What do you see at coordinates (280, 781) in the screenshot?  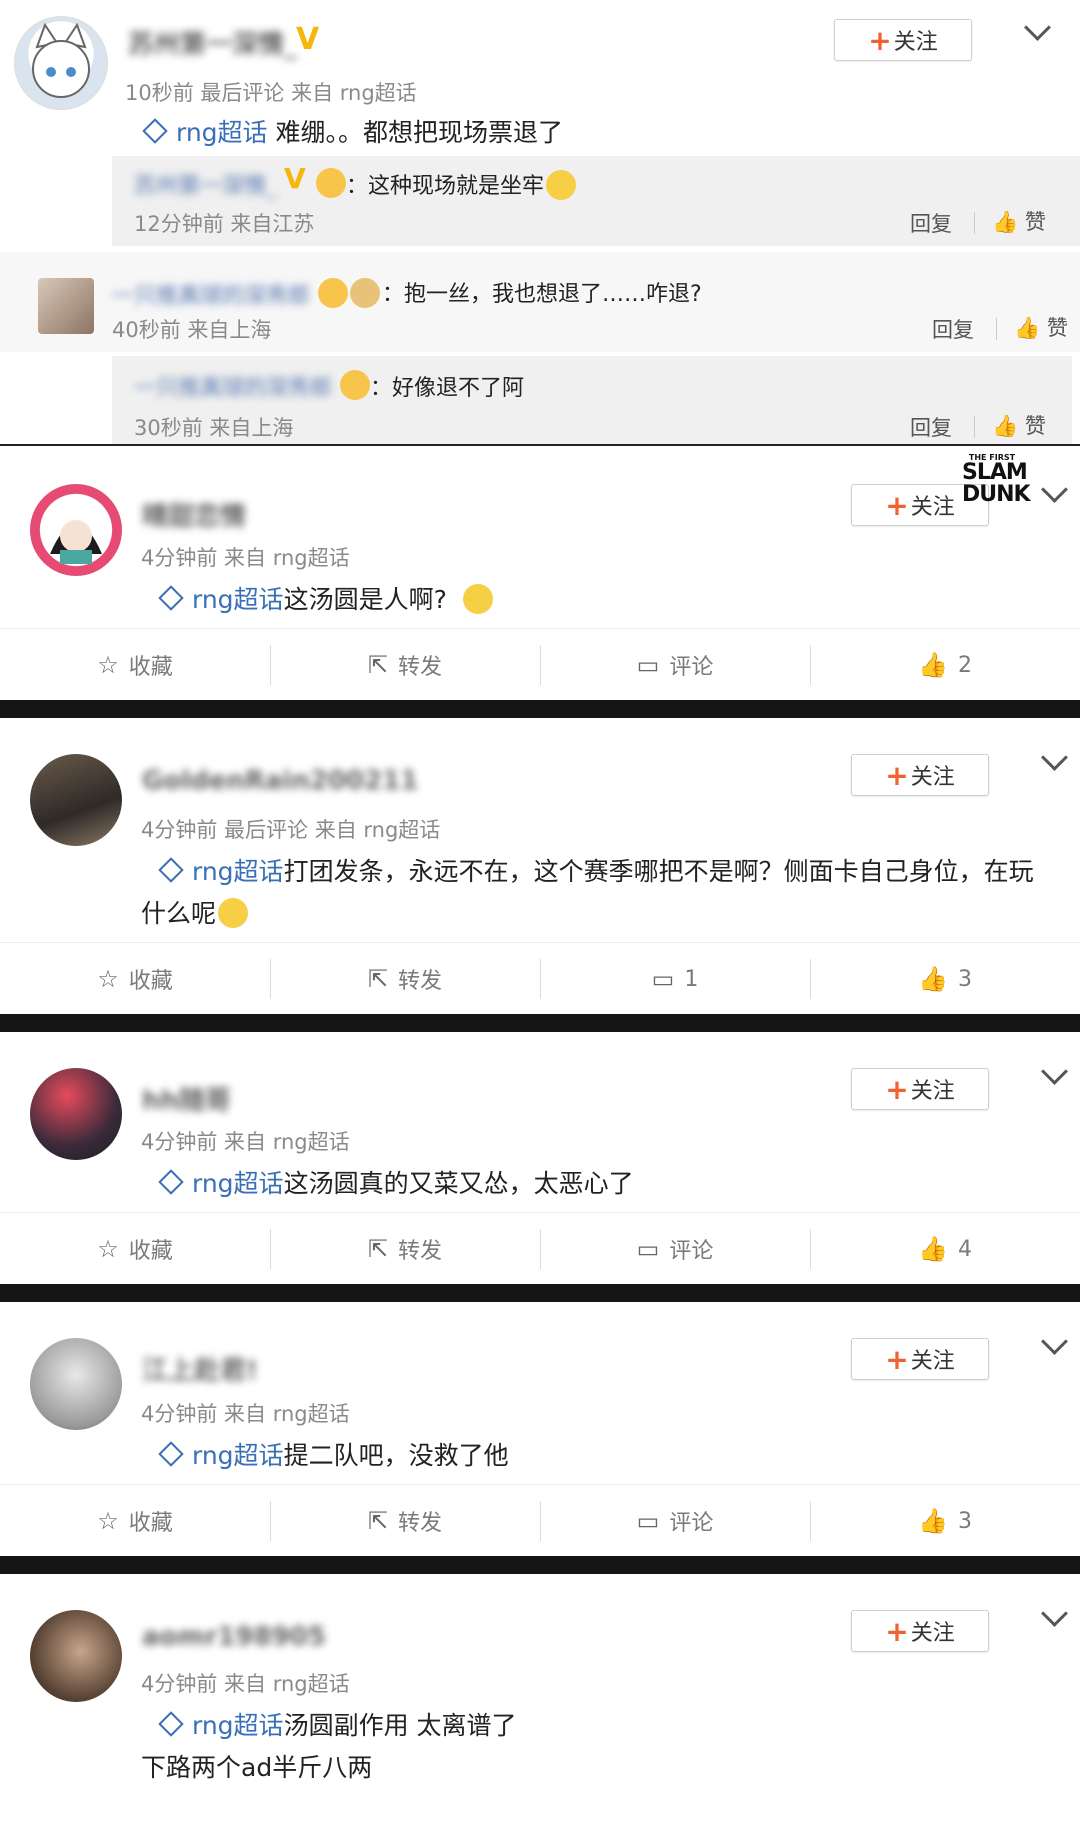 I see `username: GoldenRain200211` at bounding box center [280, 781].